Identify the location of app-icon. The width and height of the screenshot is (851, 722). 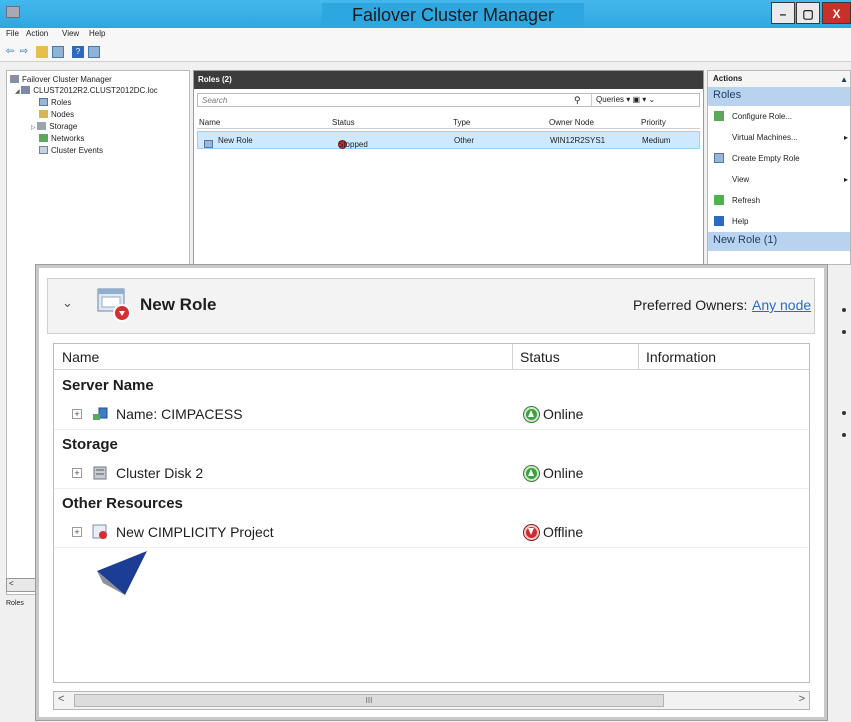
(13, 12).